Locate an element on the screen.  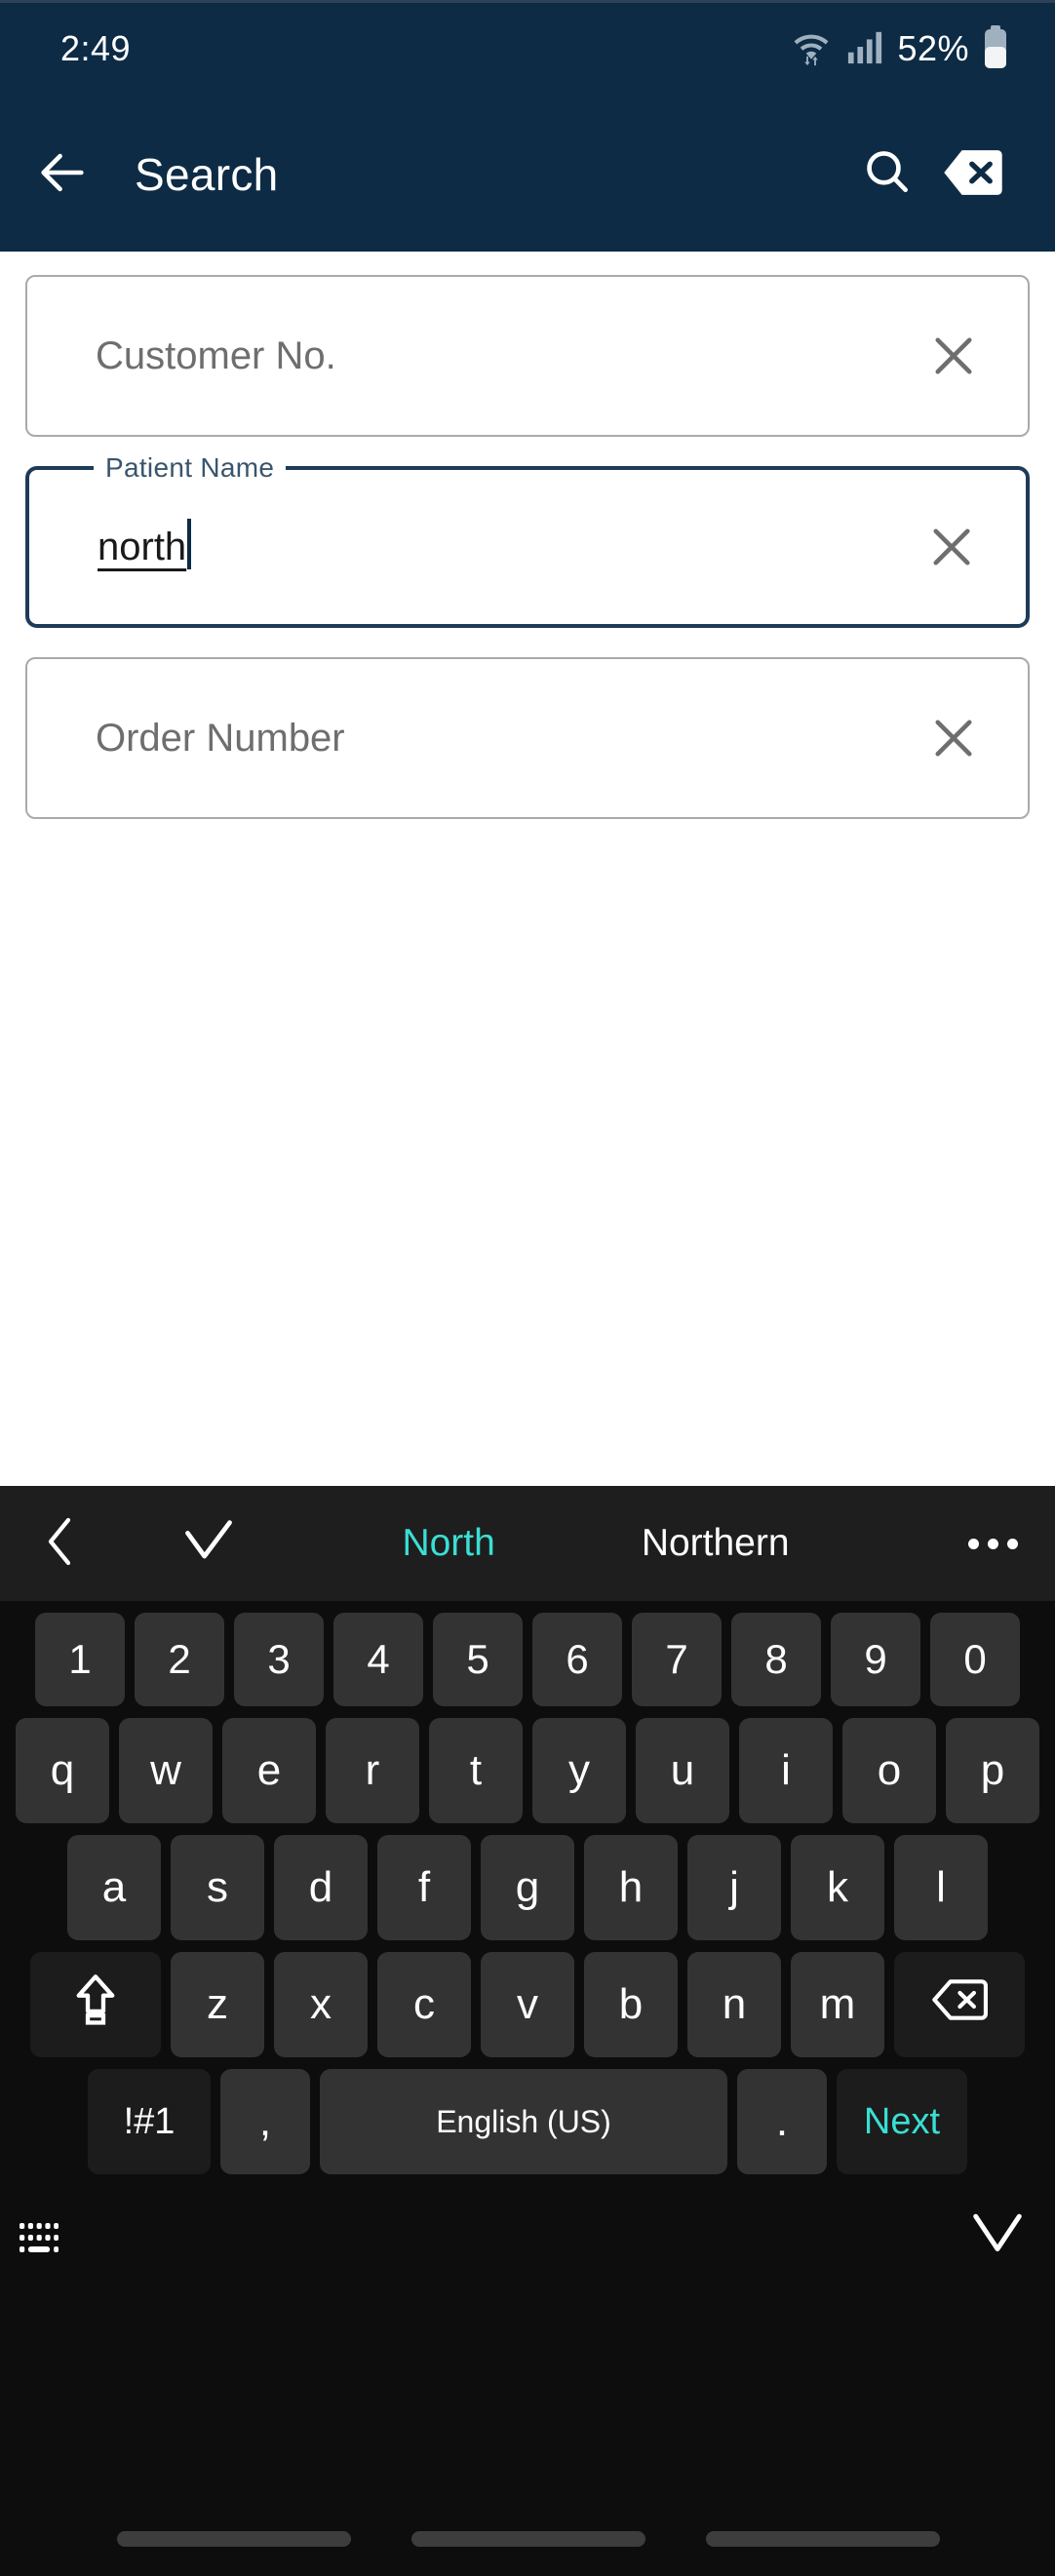
checkmark-icon is located at coordinates (208, 1544).